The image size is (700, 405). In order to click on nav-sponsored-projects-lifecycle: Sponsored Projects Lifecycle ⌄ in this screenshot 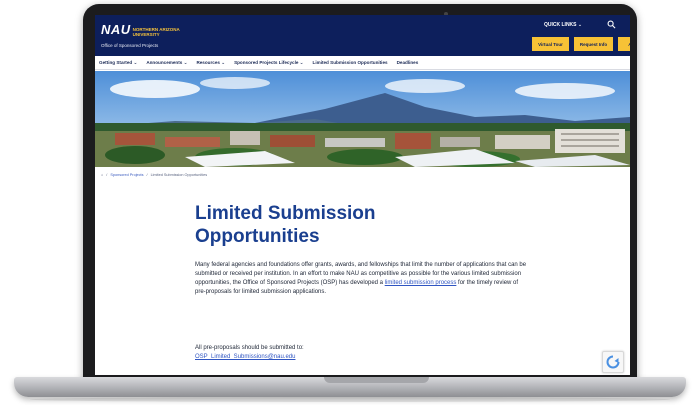, I will do `click(268, 63)`.